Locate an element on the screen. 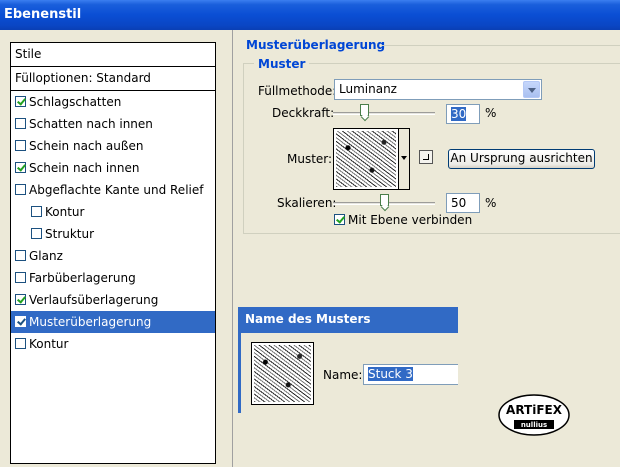 Image resolution: width=620 pixels, height=467 pixels. link-with-layer-row: Mit Ebene verbinden is located at coordinates (403, 220).